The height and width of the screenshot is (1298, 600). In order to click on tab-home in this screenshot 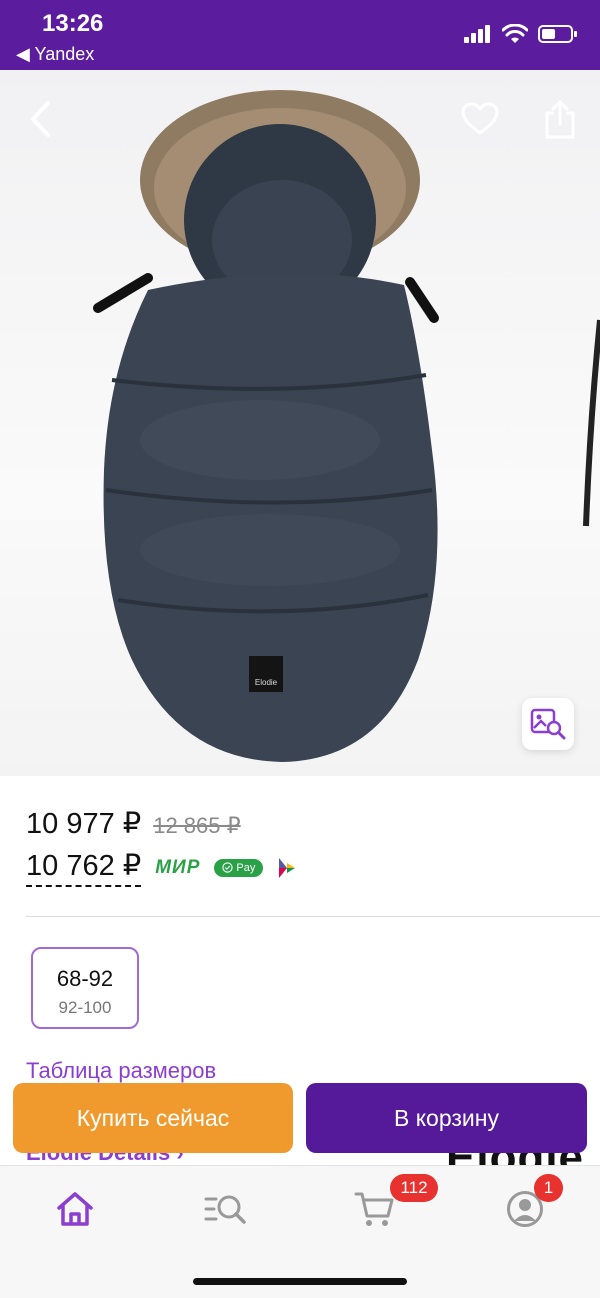, I will do `click(75, 1209)`.